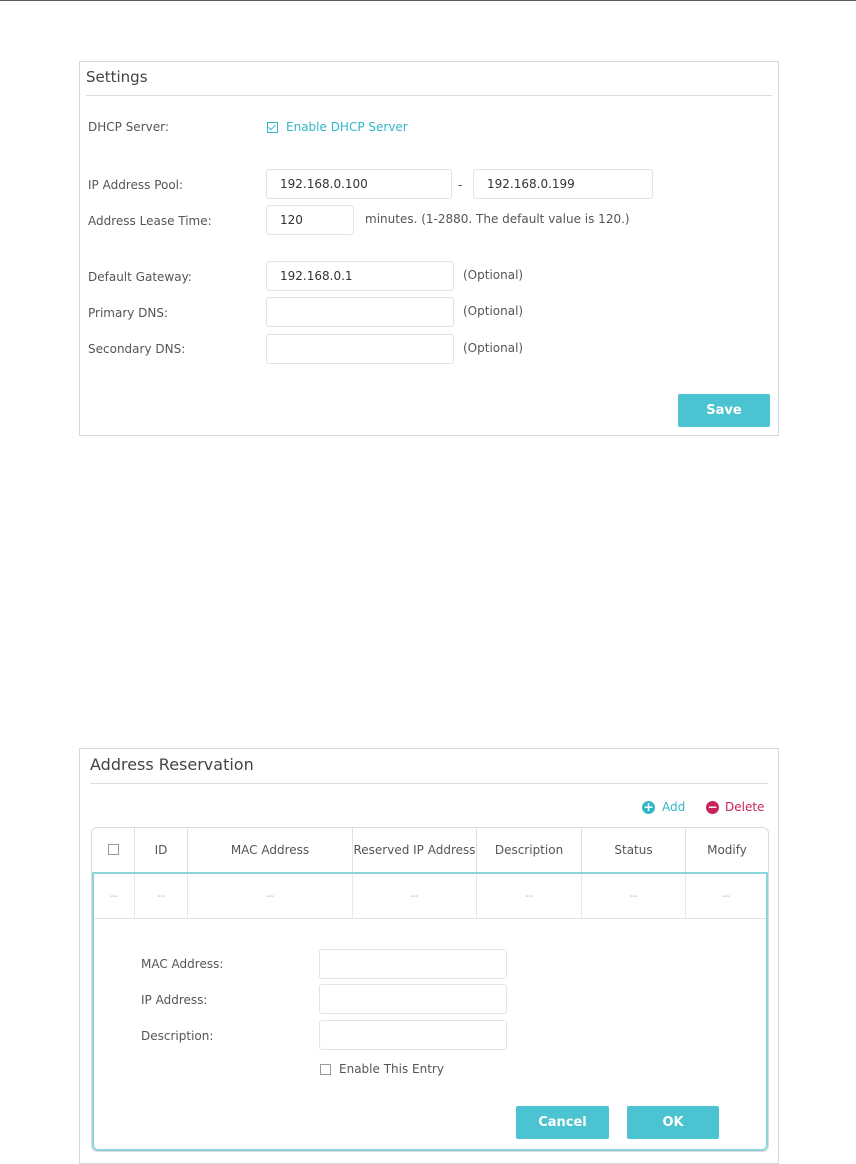 Image resolution: width=856 pixels, height=1164 pixels. Describe the element at coordinates (272, 127) in the screenshot. I see `enable-dhcp-checkbox` at that location.